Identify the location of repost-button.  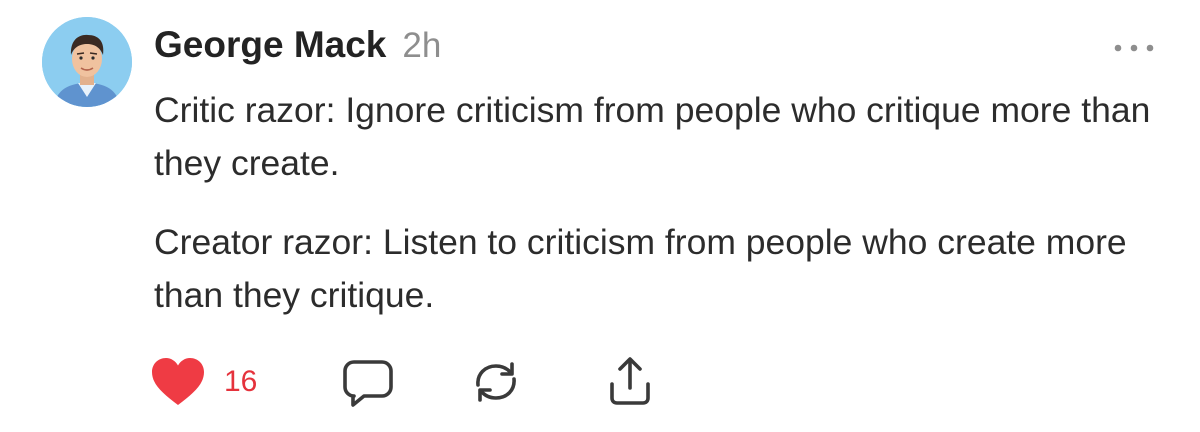
(496, 382).